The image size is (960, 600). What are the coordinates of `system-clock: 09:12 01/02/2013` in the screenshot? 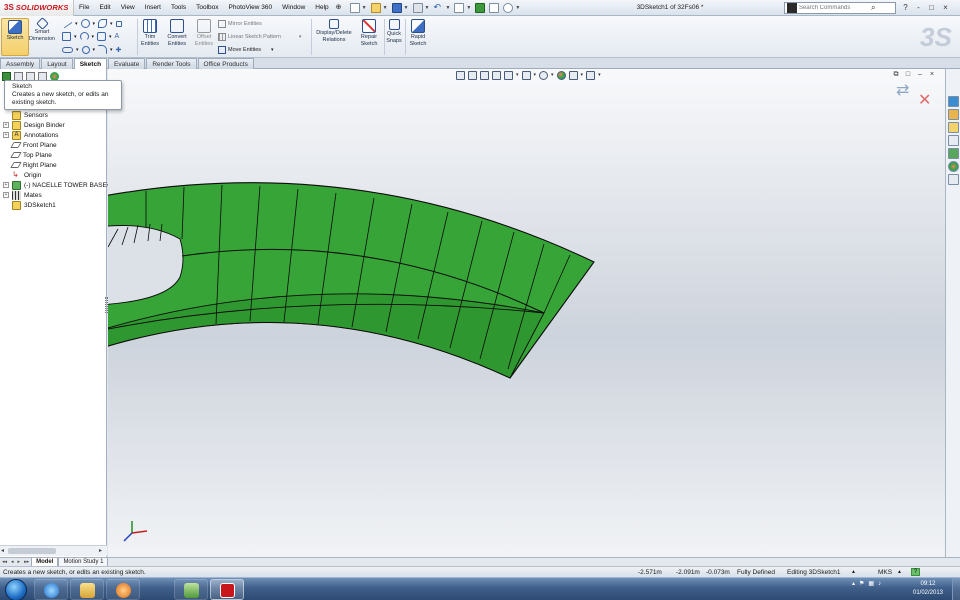 It's located at (928, 589).